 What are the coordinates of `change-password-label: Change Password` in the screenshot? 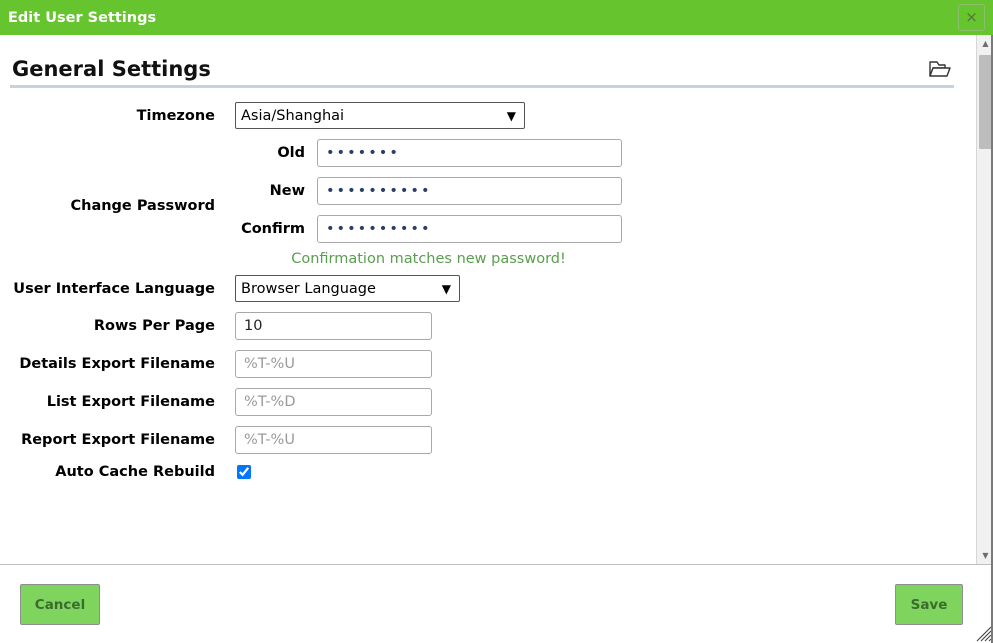 It's located at (142, 206).